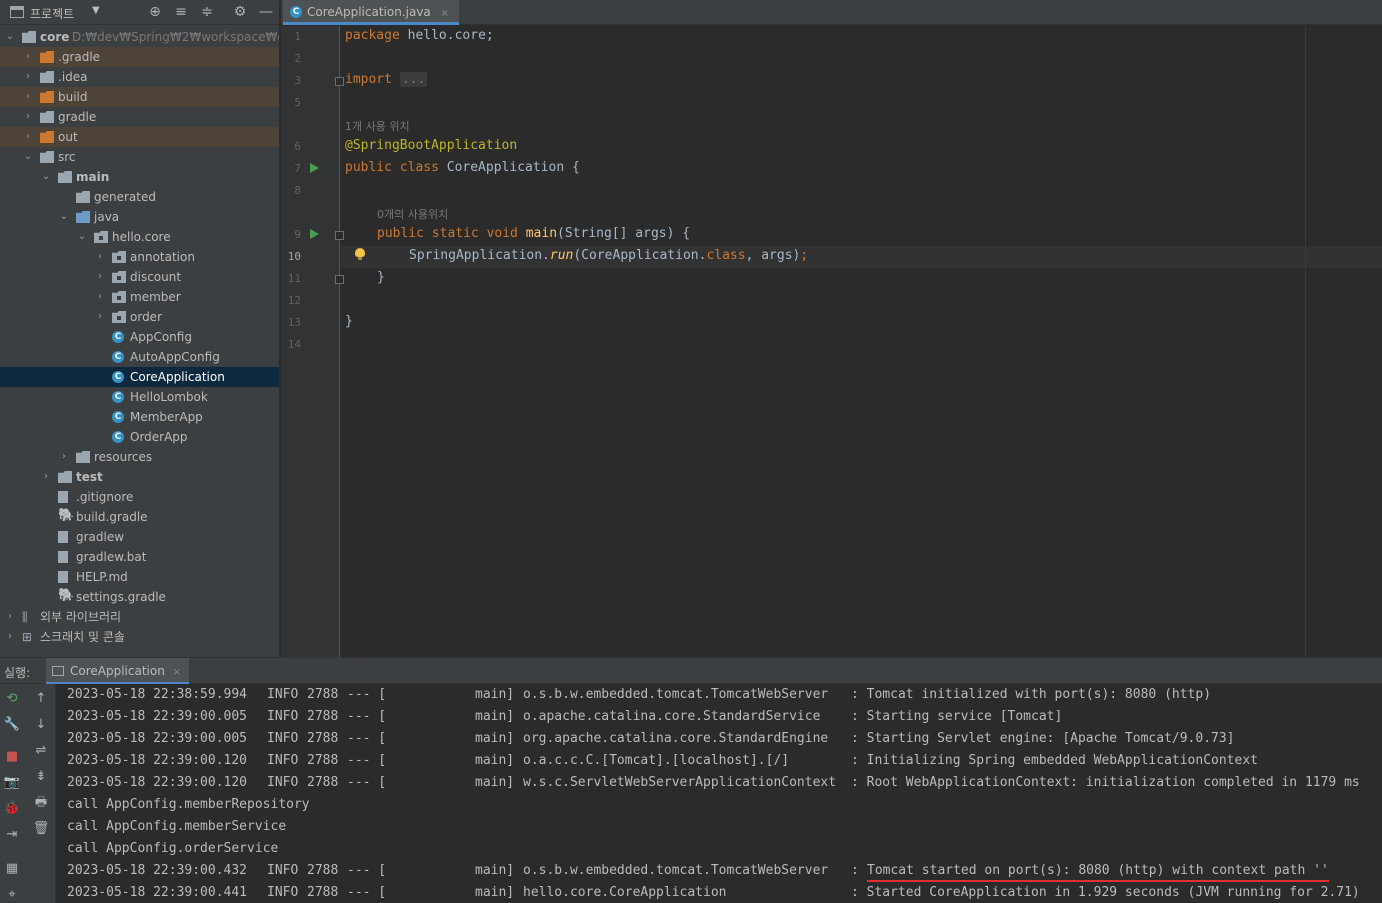 This screenshot has height=903, width=1382. I want to click on tree-item: › ⊞ 스크래치 및 콘솔, so click(139, 637).